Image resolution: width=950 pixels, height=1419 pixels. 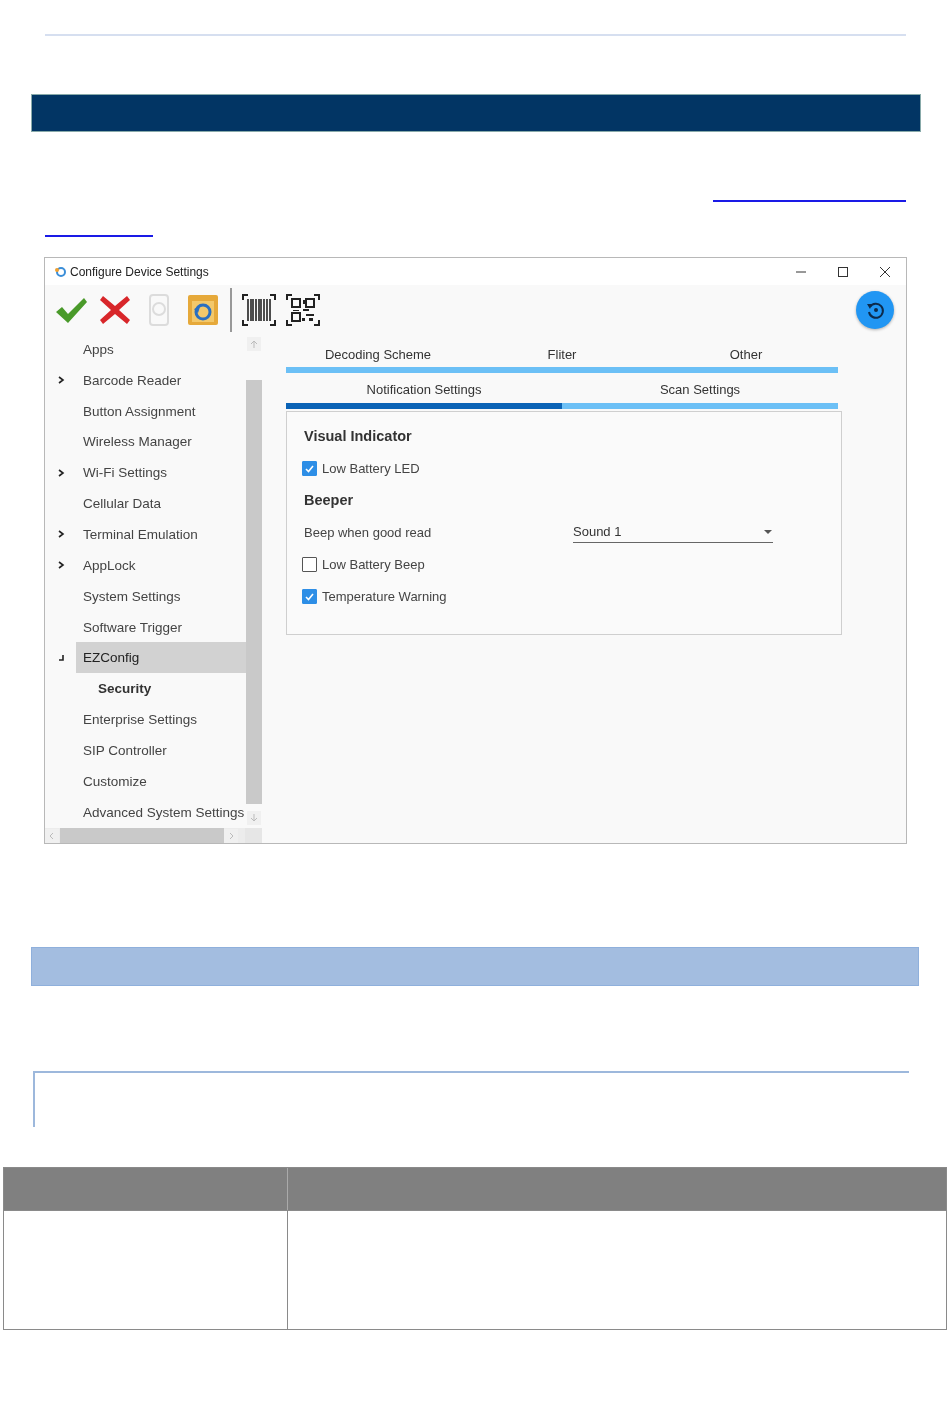 I want to click on field-label: Beep when good read, so click(x=368, y=532).